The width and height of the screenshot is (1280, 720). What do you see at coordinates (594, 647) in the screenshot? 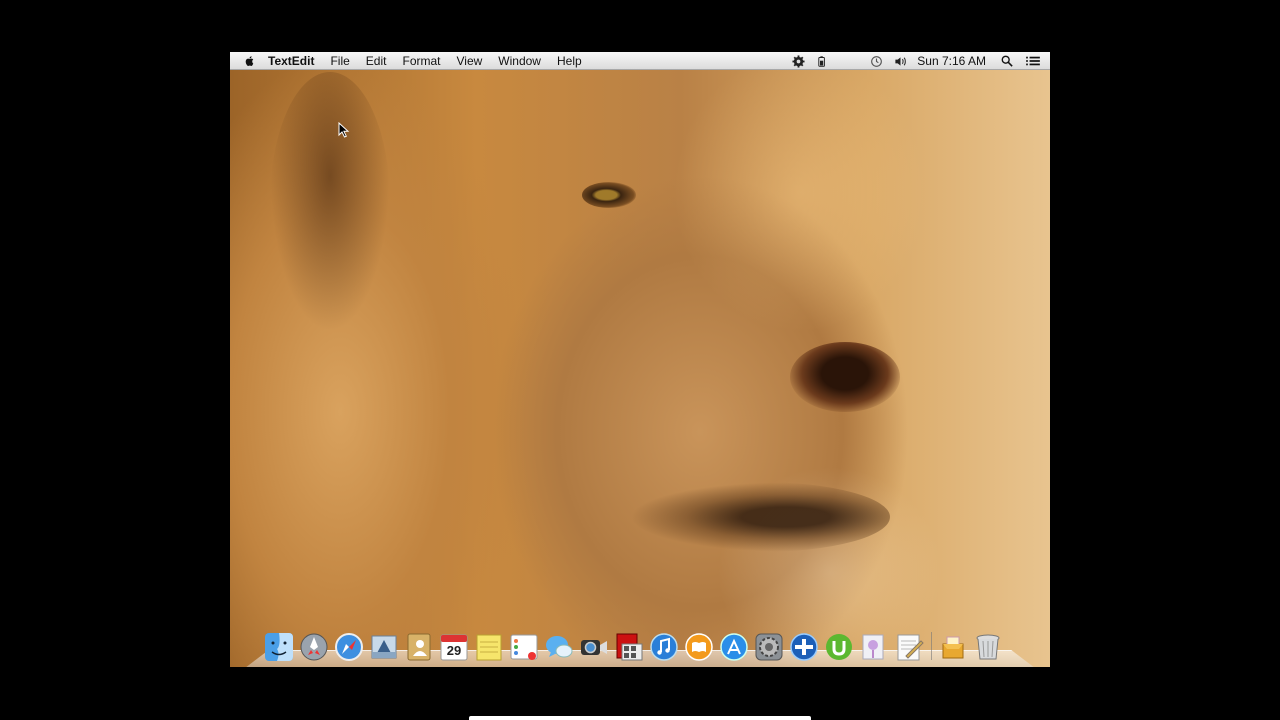
I see `facetime-icon` at bounding box center [594, 647].